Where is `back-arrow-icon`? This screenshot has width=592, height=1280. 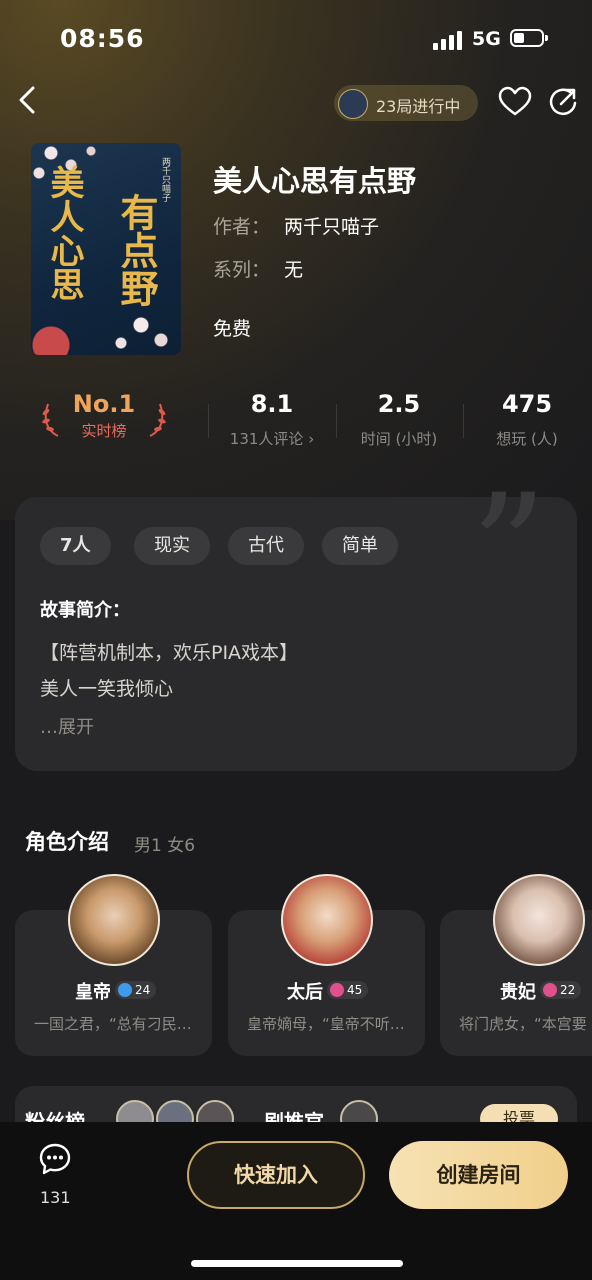 back-arrow-icon is located at coordinates (29, 100).